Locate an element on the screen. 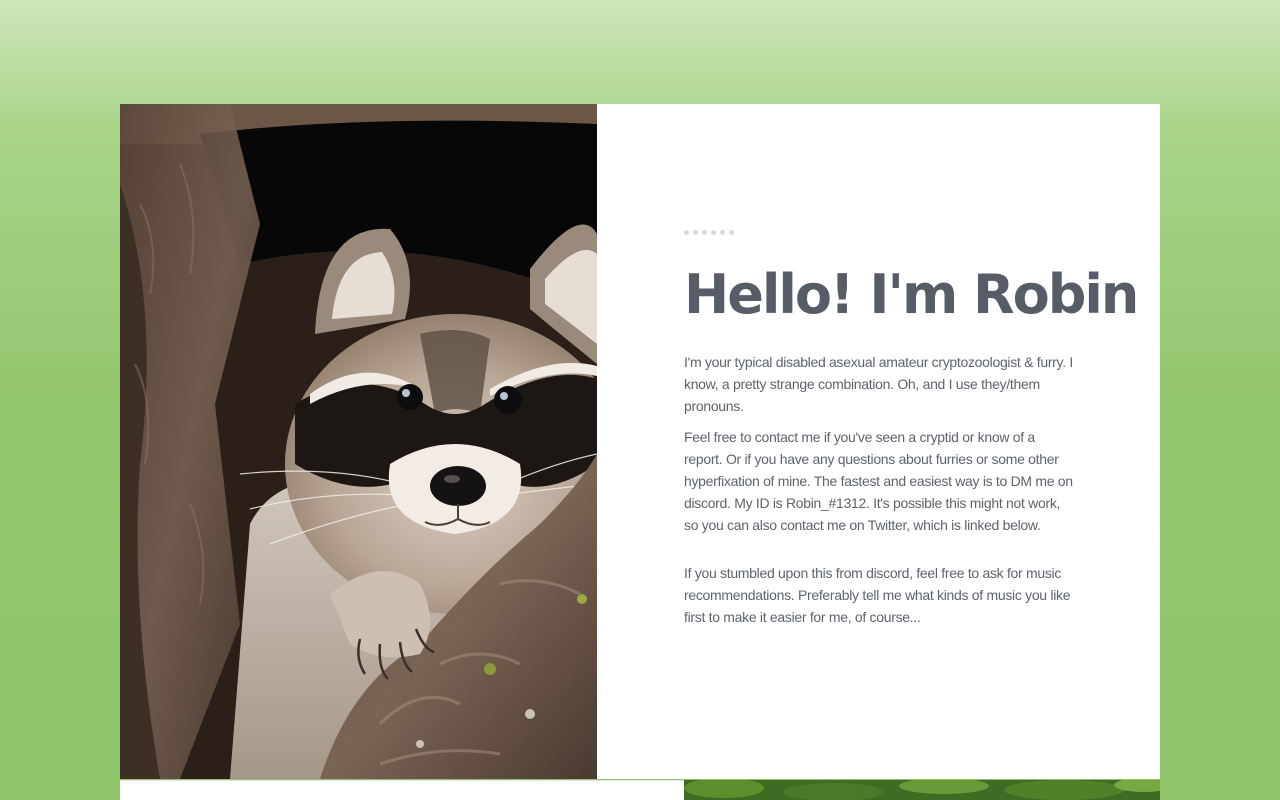  next-section-card is located at coordinates (402, 790).